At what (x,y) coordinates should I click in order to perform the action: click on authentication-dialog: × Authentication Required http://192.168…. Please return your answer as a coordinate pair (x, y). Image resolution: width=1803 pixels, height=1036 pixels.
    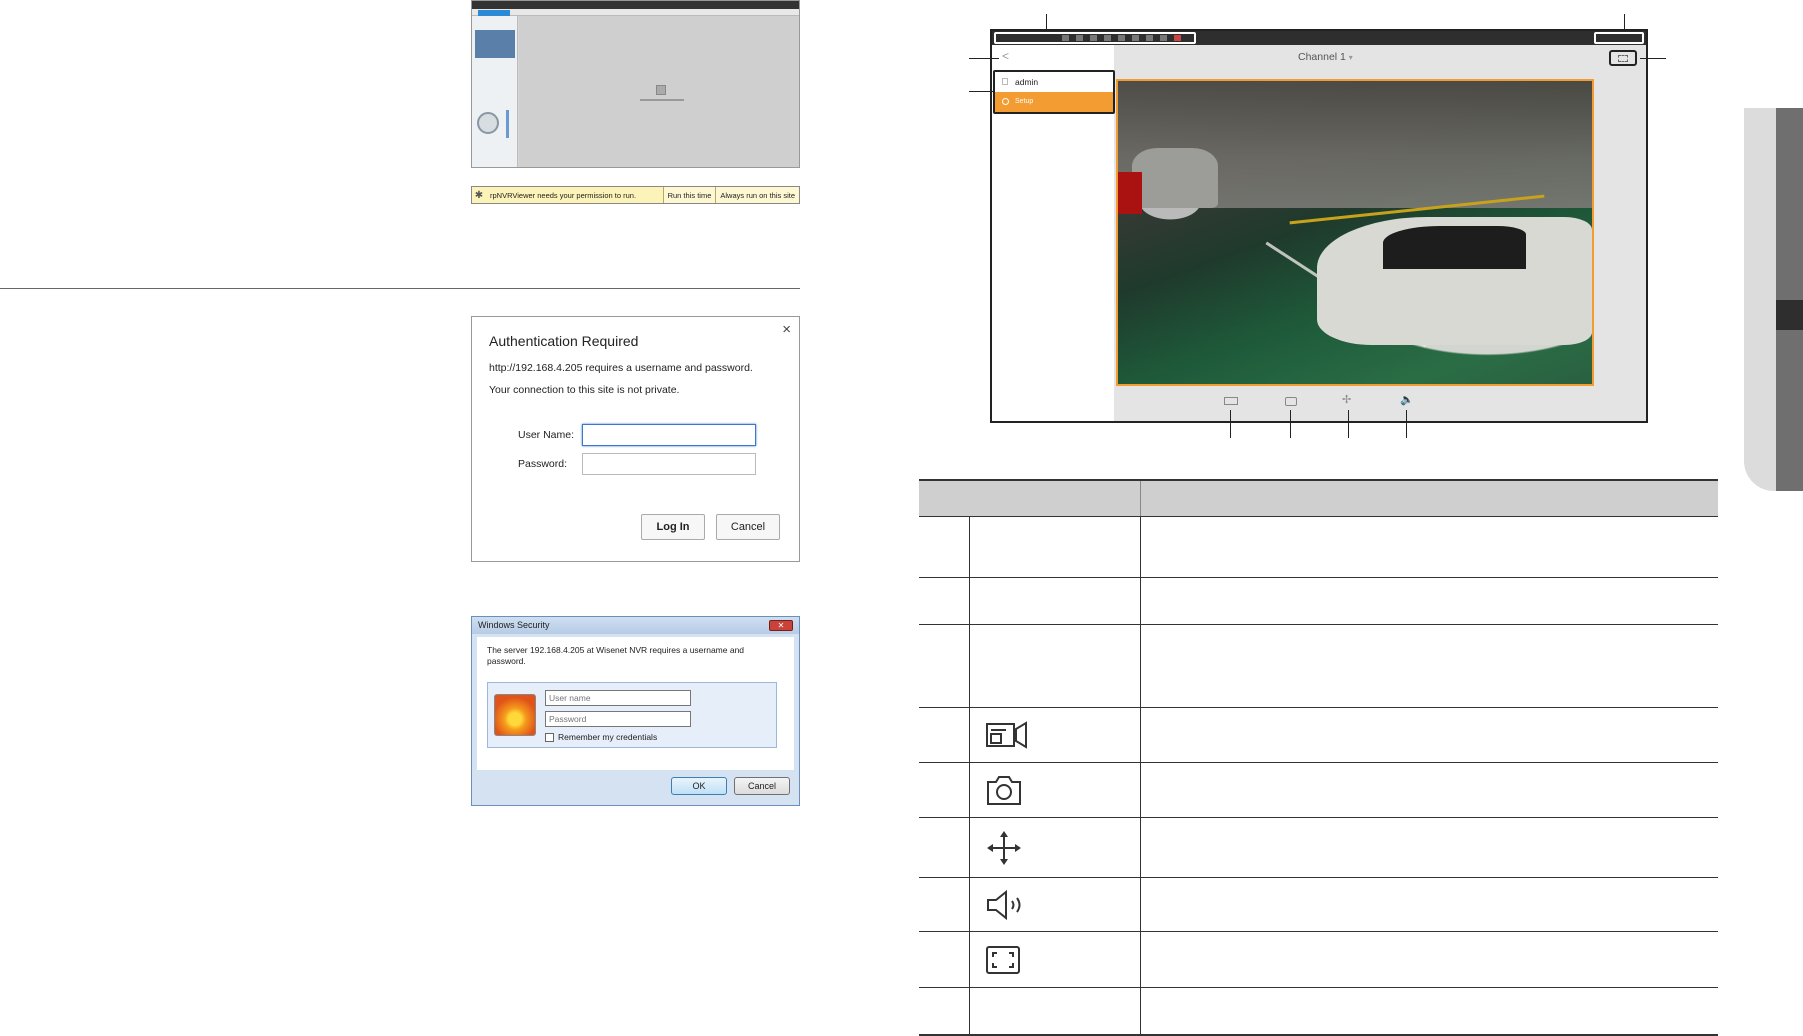
    Looking at the image, I should click on (635, 439).